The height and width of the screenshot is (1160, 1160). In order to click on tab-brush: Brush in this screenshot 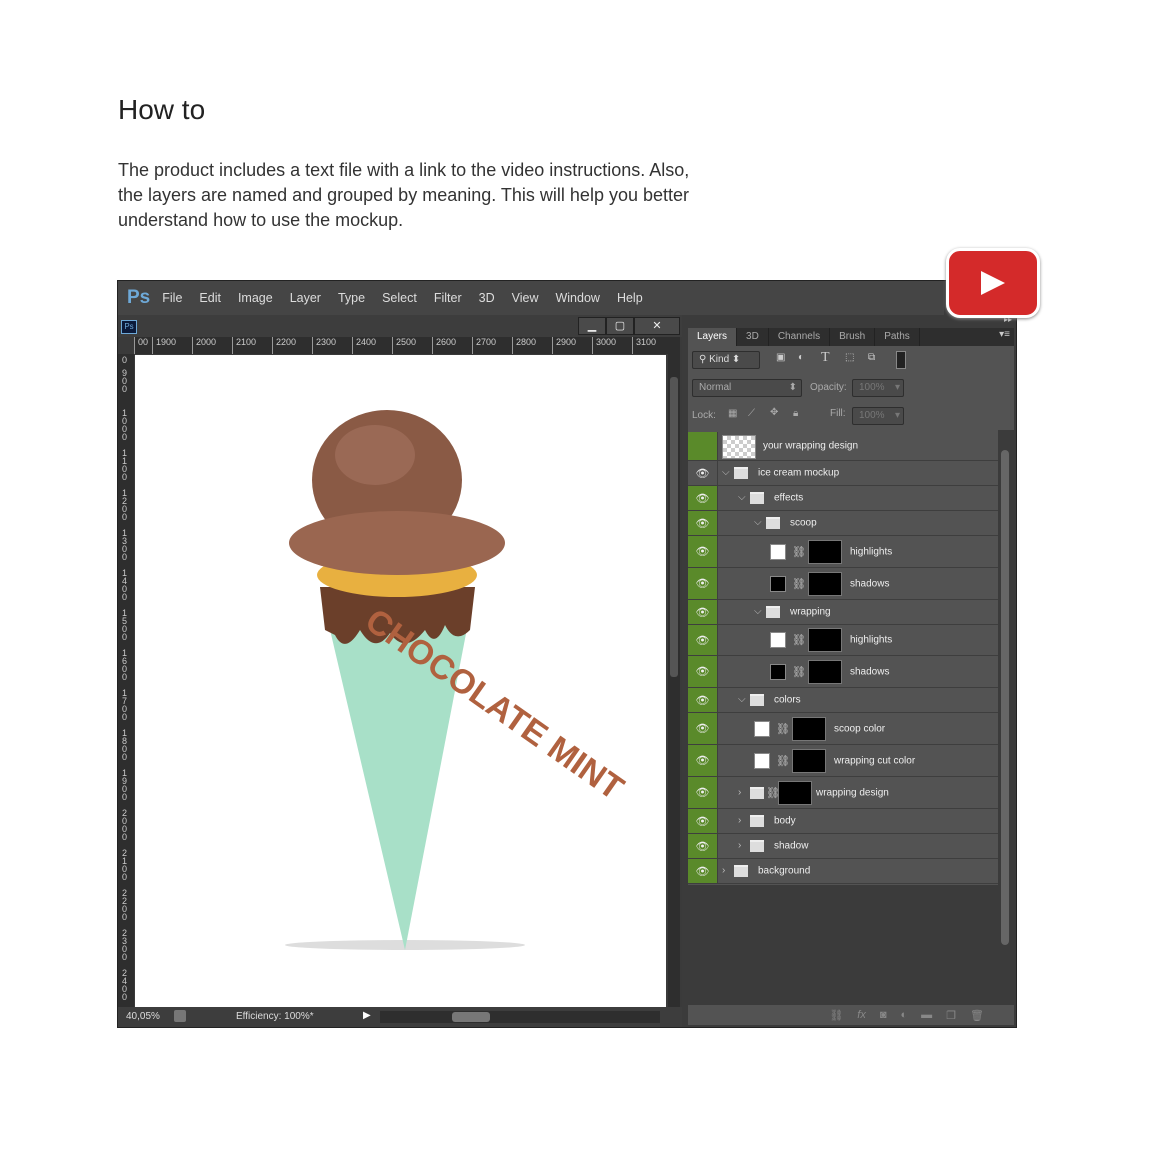, I will do `click(853, 337)`.